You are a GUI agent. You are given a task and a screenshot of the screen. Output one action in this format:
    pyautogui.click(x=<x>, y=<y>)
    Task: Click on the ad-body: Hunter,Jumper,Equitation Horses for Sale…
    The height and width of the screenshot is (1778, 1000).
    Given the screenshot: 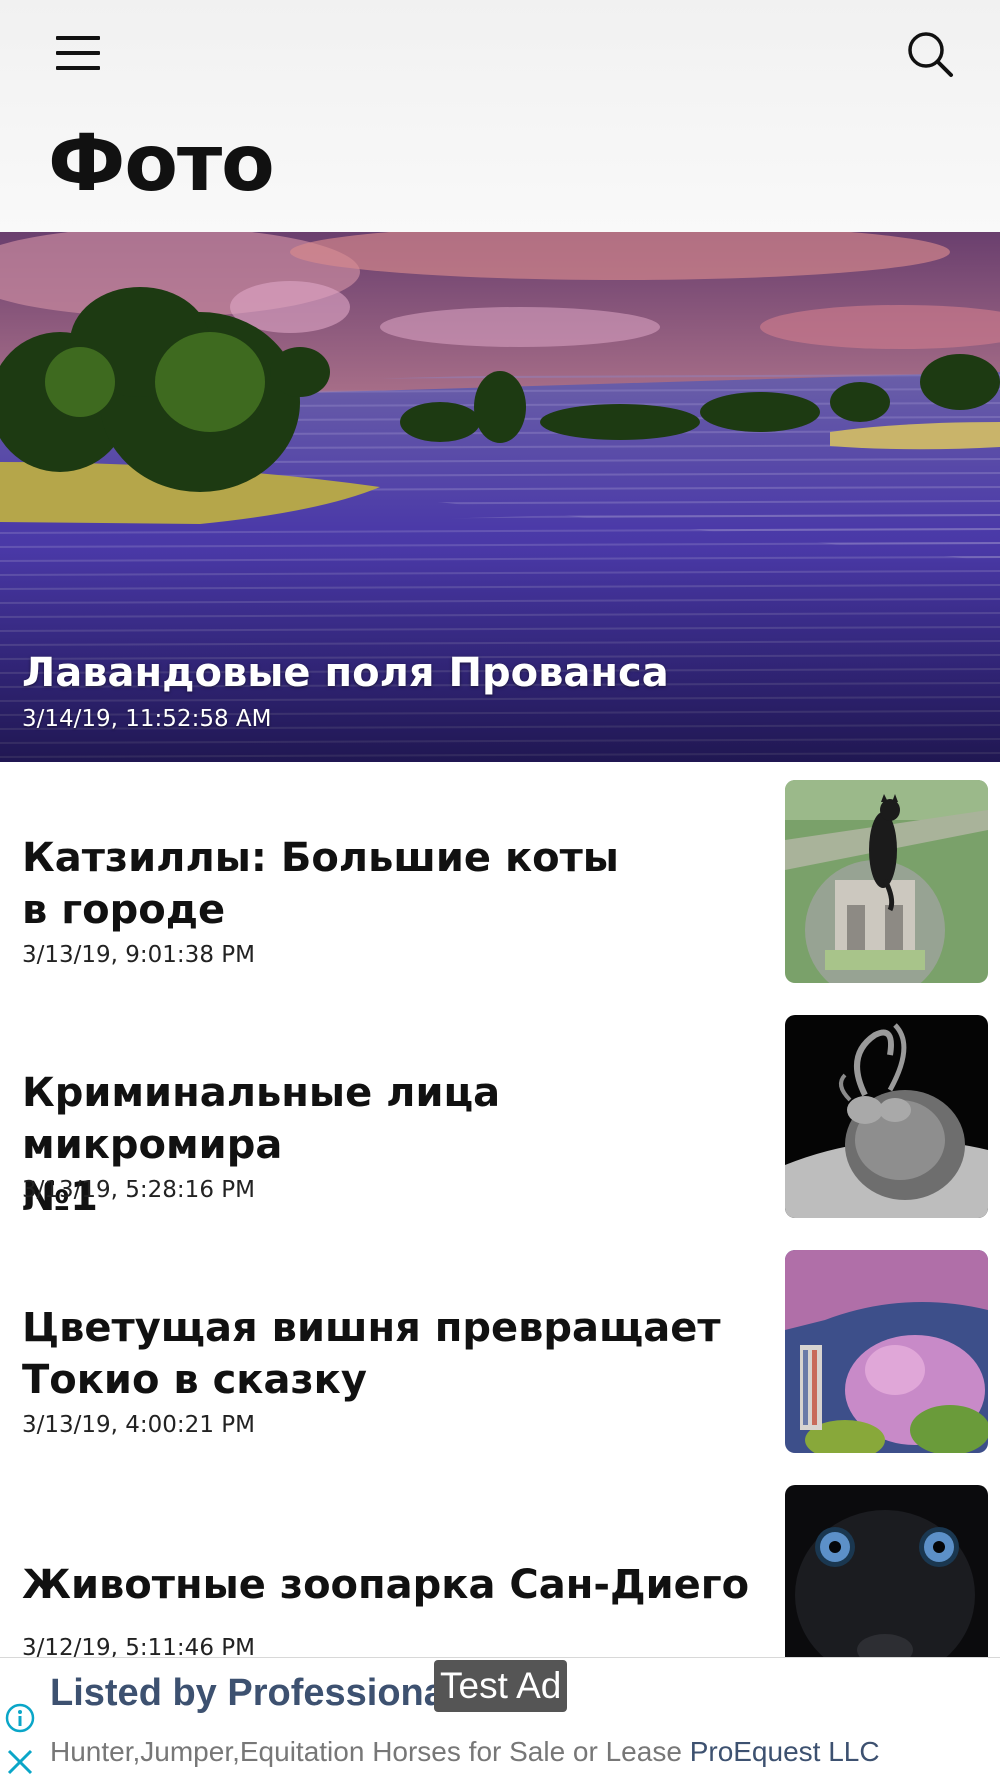 What is the action you would take?
    pyautogui.click(x=465, y=1752)
    